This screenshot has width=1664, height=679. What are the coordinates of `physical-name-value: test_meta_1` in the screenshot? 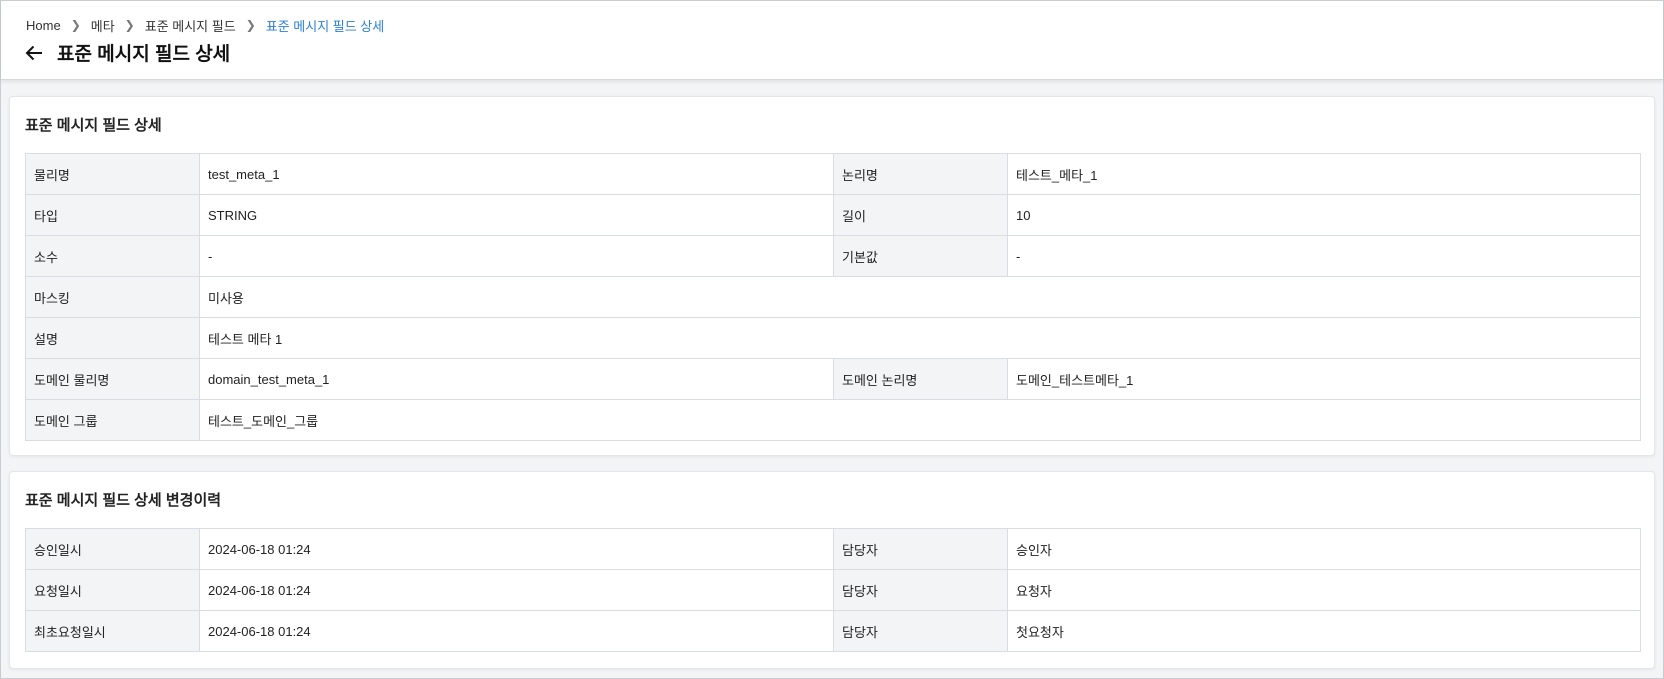 It's located at (516, 174).